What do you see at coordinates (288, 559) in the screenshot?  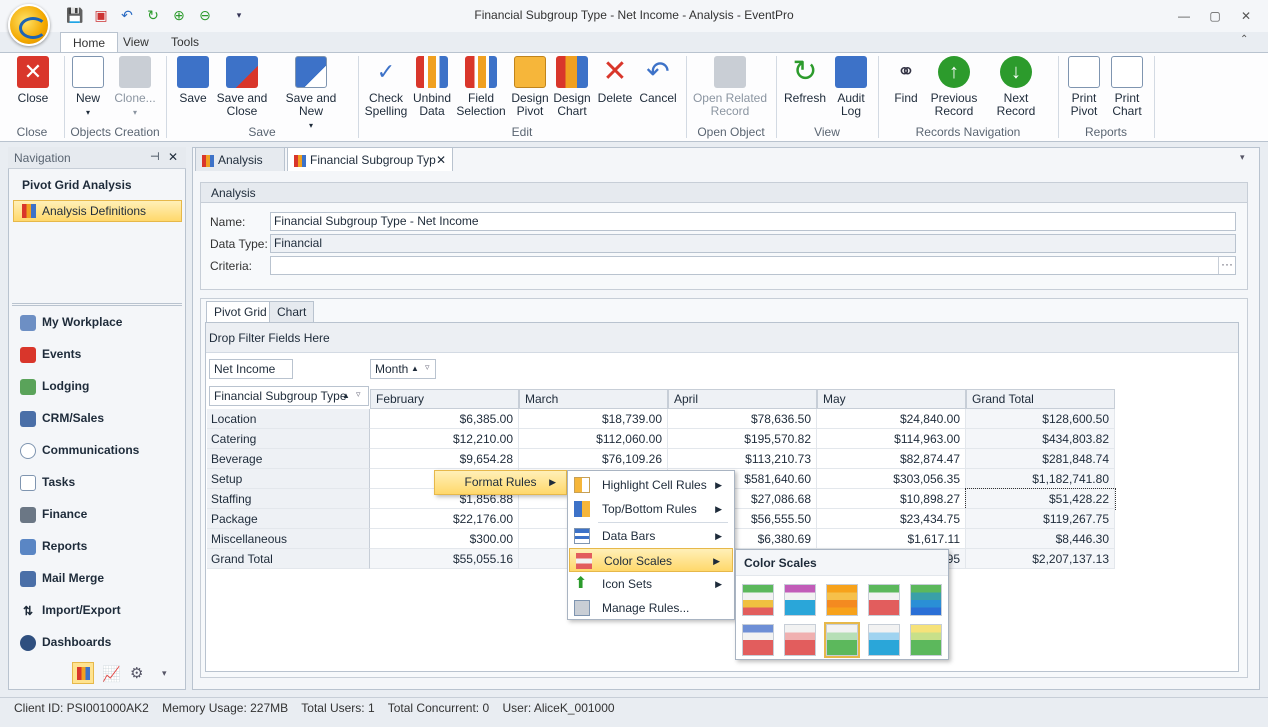 I see `row-header: Grand Total` at bounding box center [288, 559].